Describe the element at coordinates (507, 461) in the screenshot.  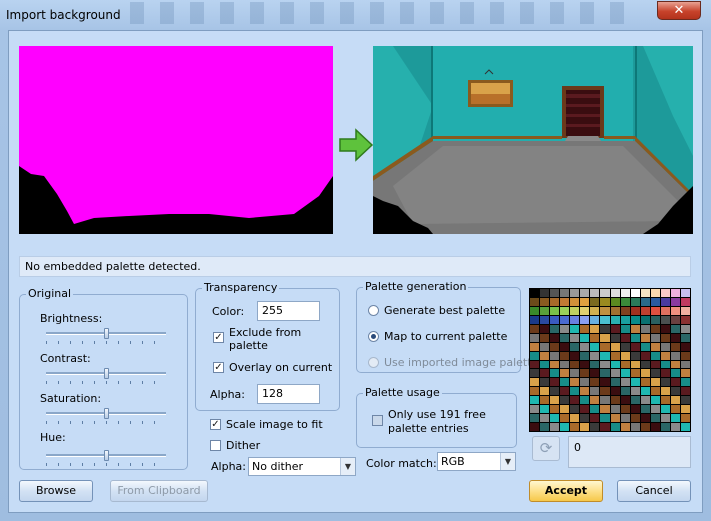
I see `chevron-down-icon: ▼` at that location.